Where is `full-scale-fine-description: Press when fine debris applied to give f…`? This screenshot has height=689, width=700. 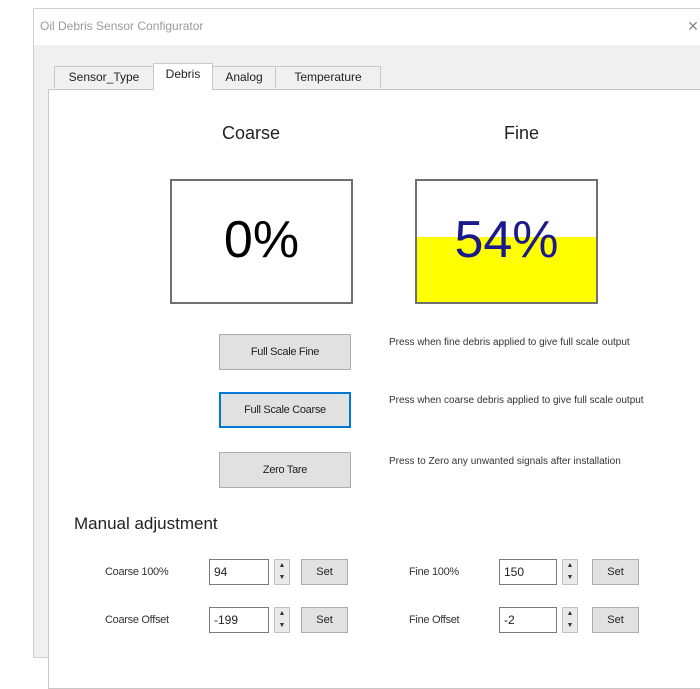 full-scale-fine-description: Press when fine debris applied to give f… is located at coordinates (509, 342).